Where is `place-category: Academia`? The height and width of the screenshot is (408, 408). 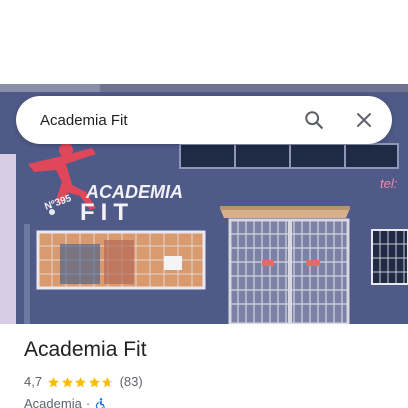 place-category: Academia is located at coordinates (53, 401).